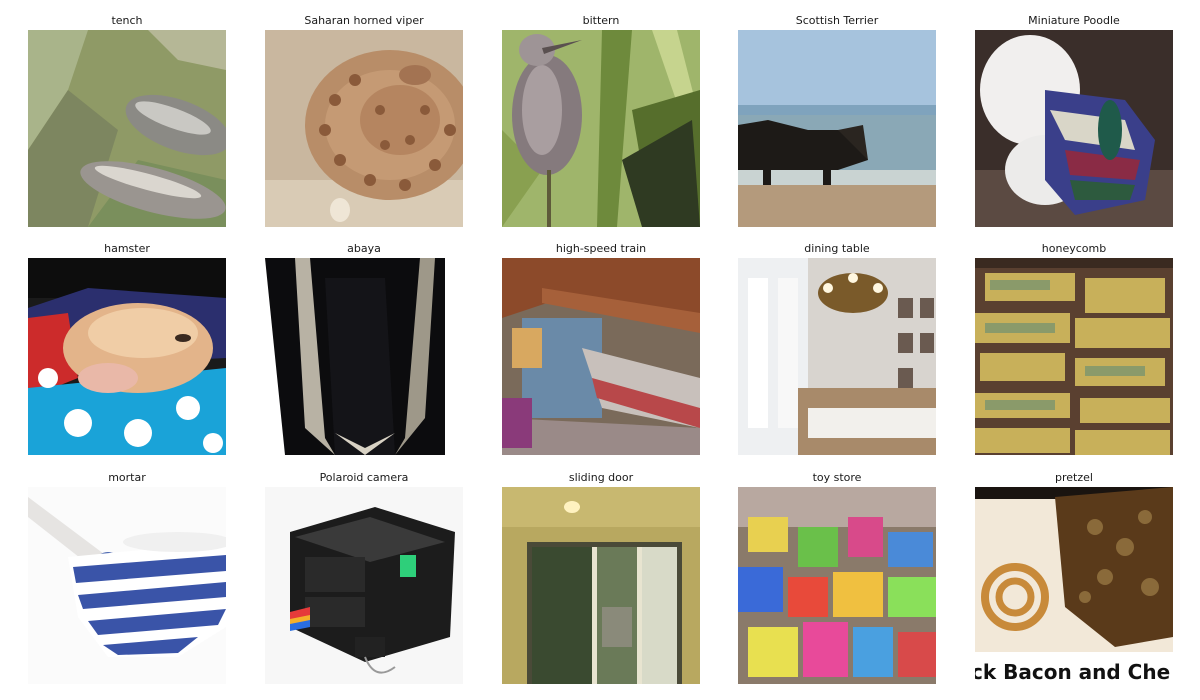 The height and width of the screenshot is (700, 1200). Describe the element at coordinates (364, 356) in the screenshot. I see `panel-image-abaya` at that location.